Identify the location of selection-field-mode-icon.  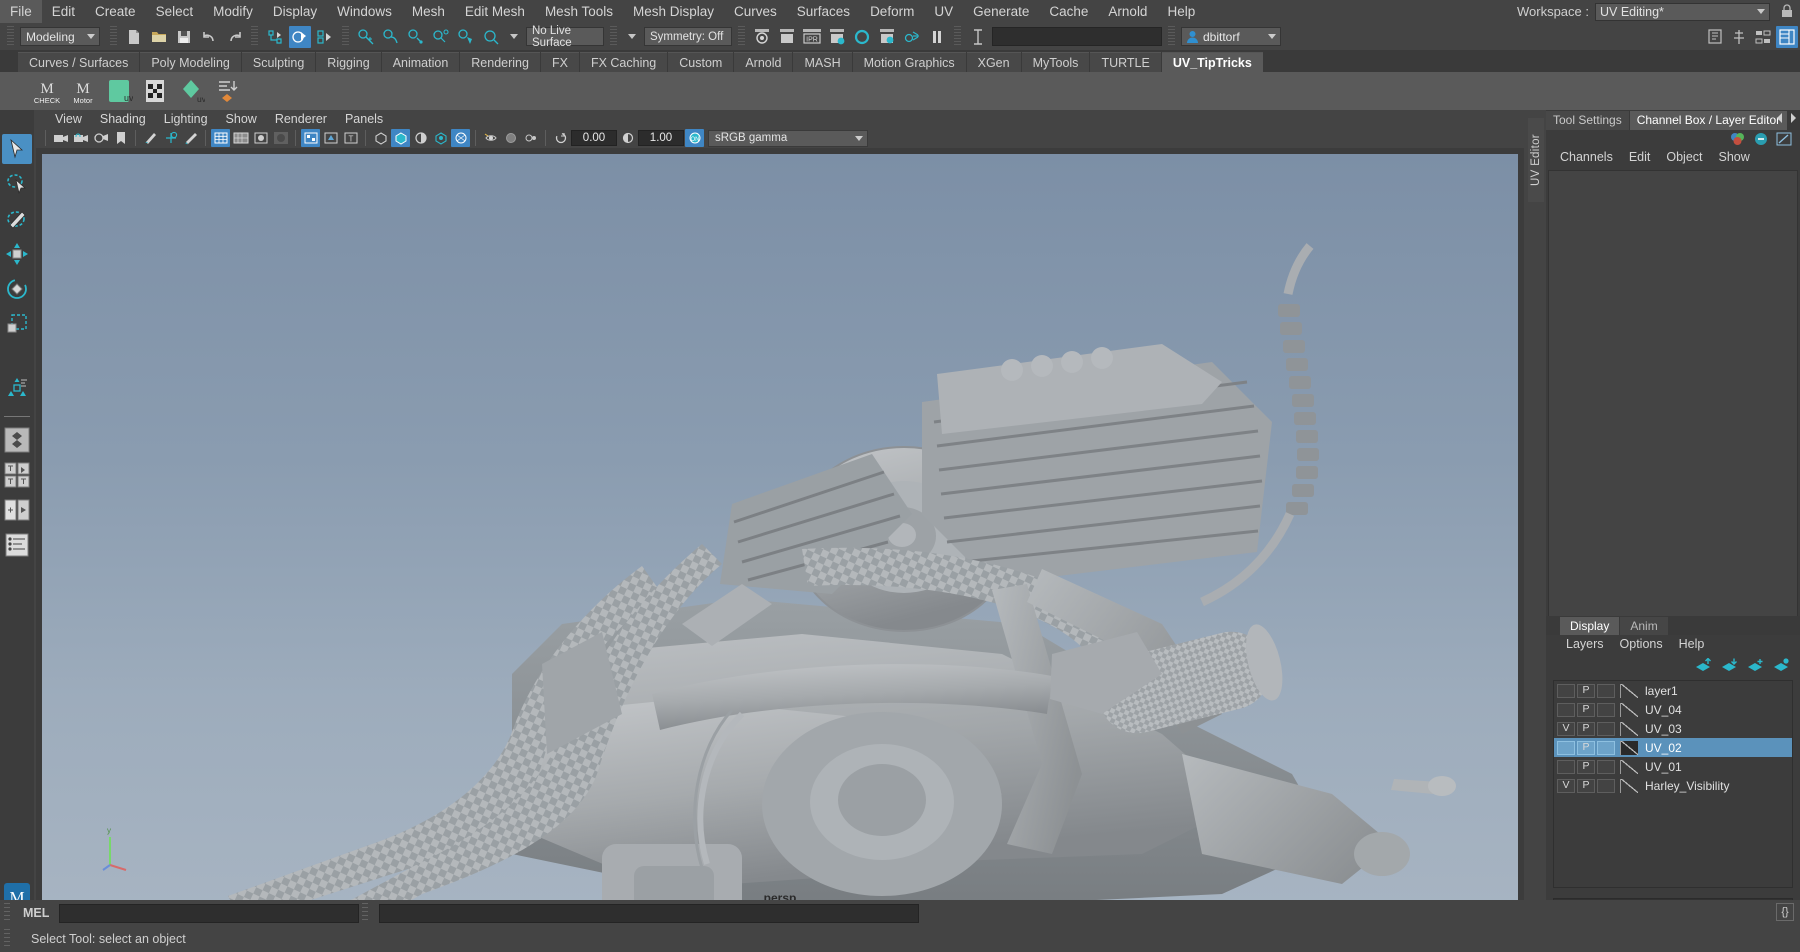
(978, 37).